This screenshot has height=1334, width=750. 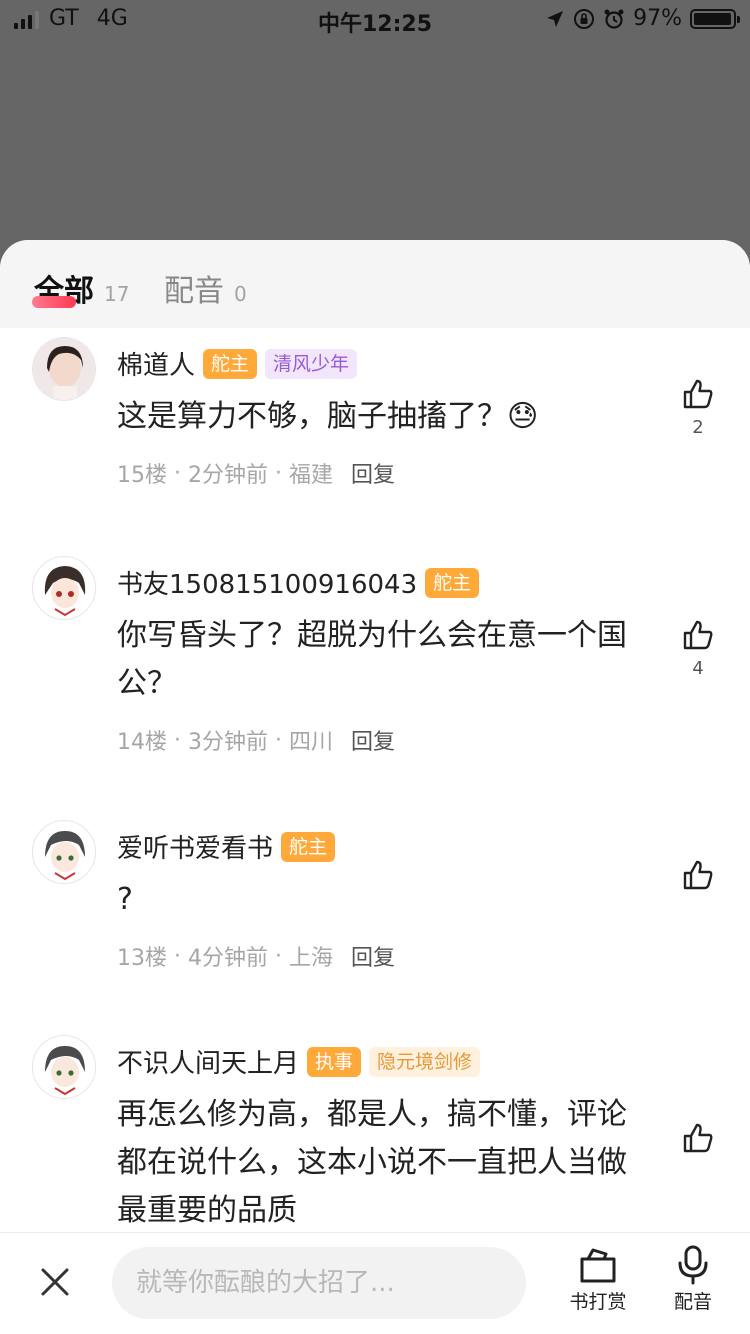 I want to click on username: 不识人间天上月, so click(x=208, y=1061).